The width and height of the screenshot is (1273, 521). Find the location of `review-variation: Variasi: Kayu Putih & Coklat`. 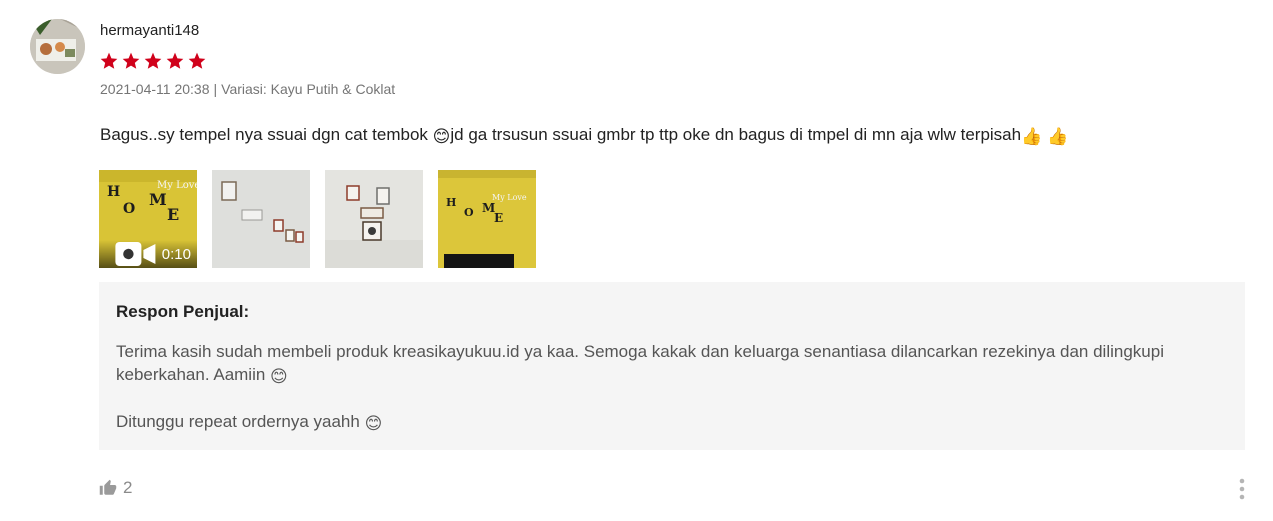

review-variation: Variasi: Kayu Putih & Coklat is located at coordinates (308, 89).